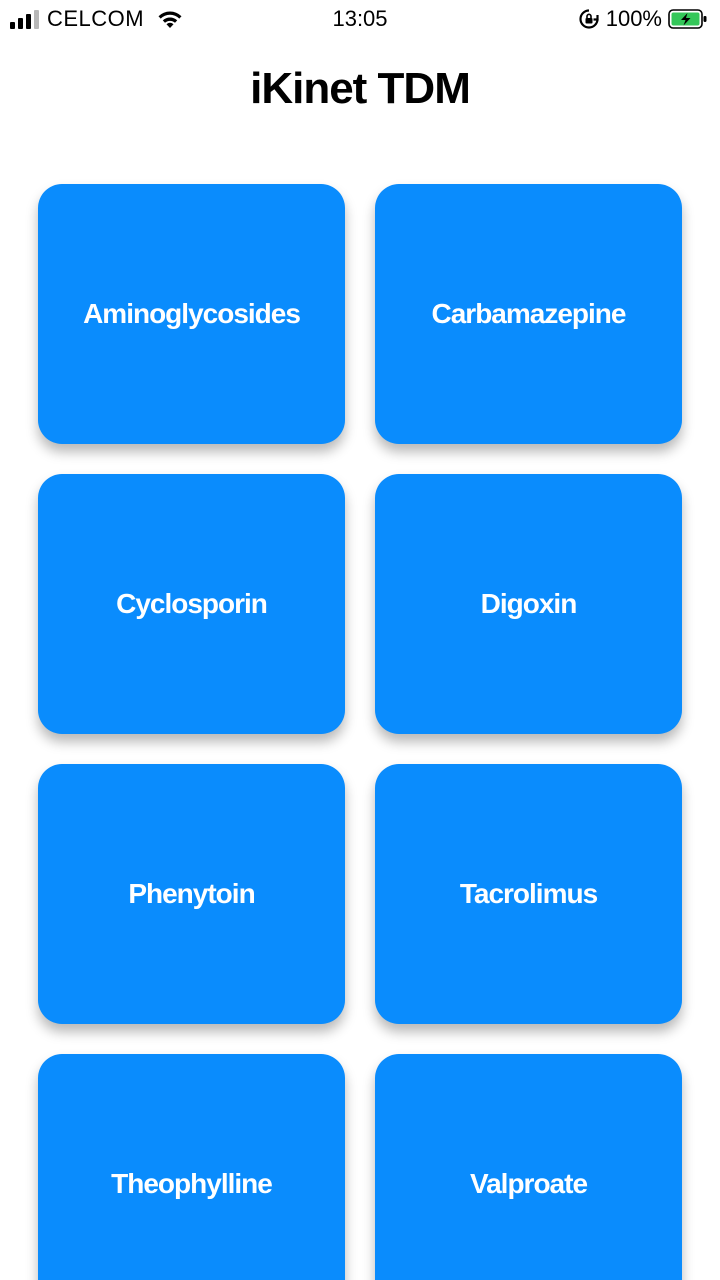 This screenshot has height=1280, width=720. I want to click on status-bar: CELCOM 13:05 100%, so click(360, 19).